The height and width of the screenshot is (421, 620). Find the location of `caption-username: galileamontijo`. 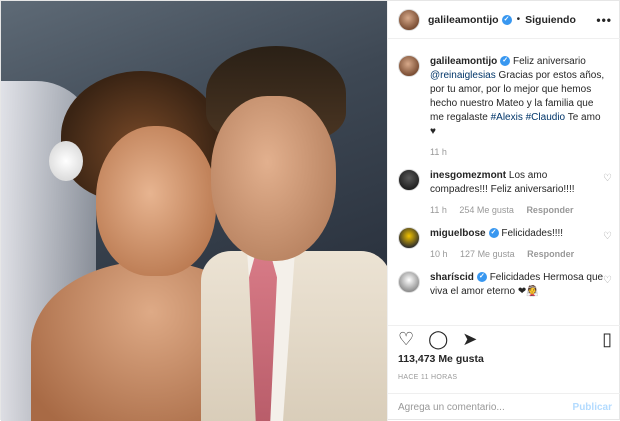

caption-username: galileamontijo is located at coordinates (463, 61).